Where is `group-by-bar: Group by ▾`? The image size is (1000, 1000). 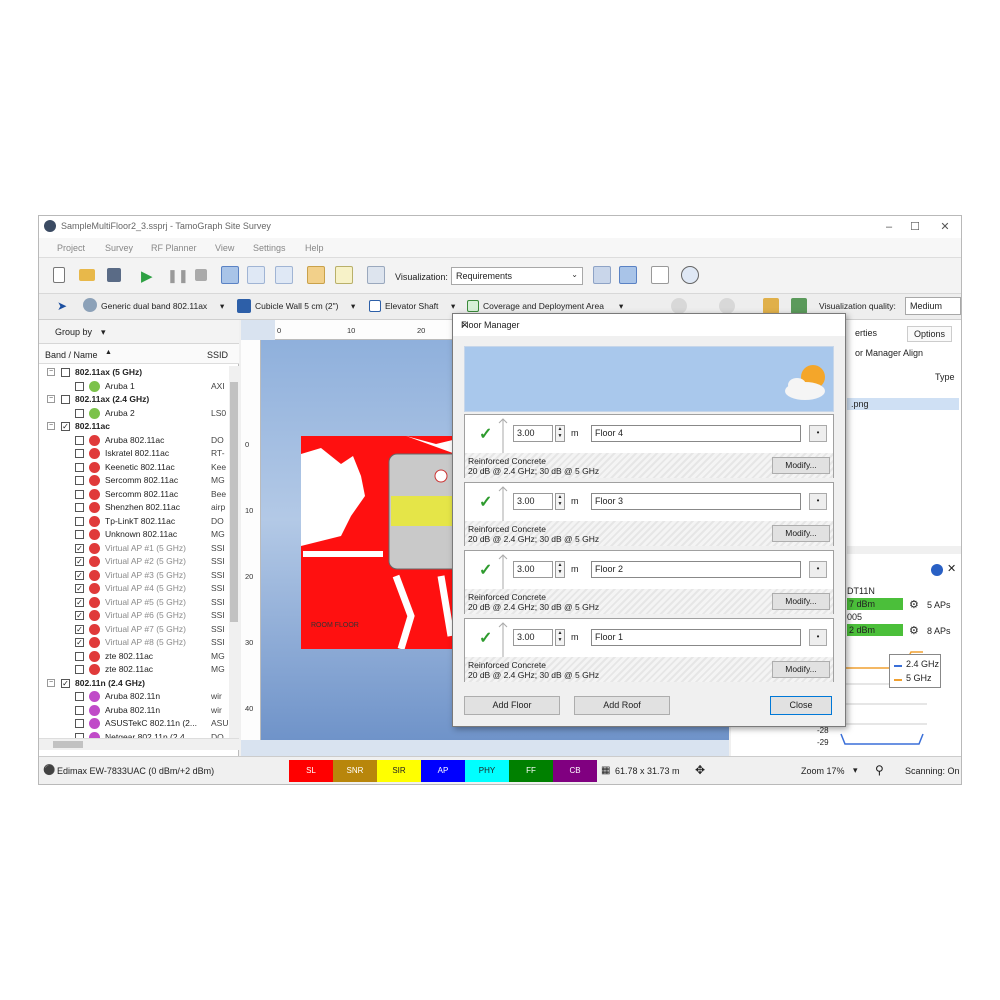
group-by-bar: Group by ▾ is located at coordinates (139, 332).